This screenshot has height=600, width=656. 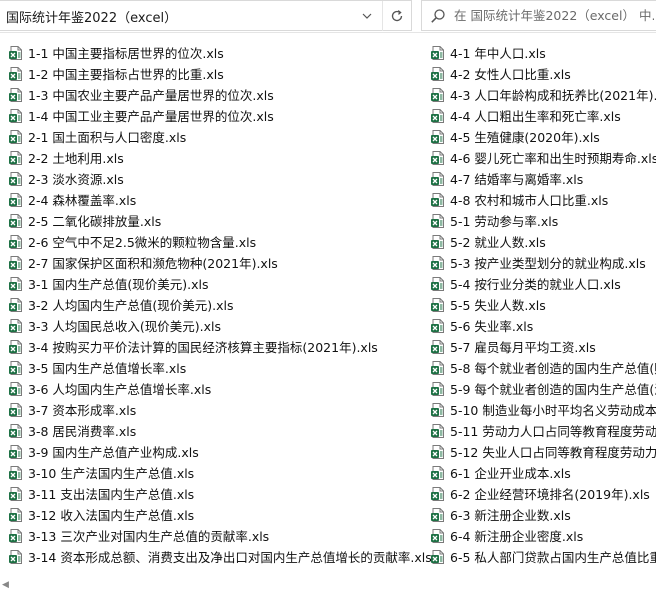 I want to click on chevron-down-icon, so click(x=367, y=16).